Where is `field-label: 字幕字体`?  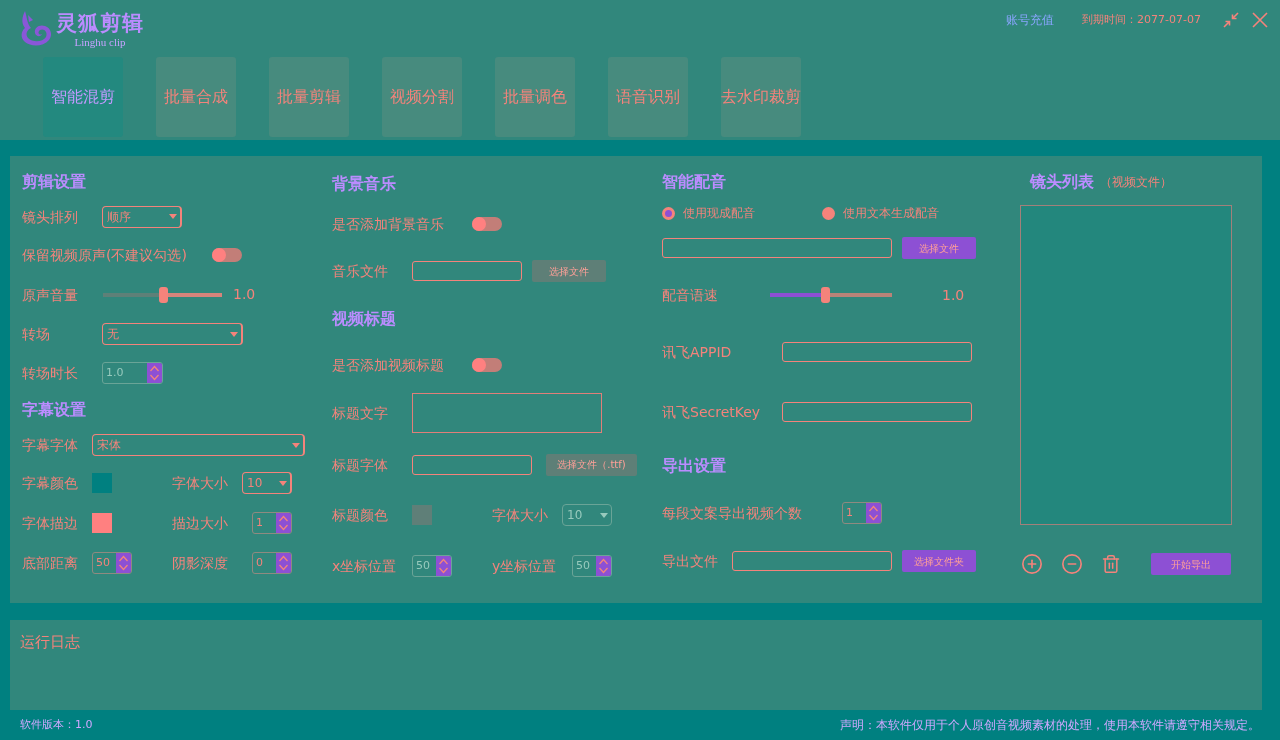 field-label: 字幕字体 is located at coordinates (50, 445).